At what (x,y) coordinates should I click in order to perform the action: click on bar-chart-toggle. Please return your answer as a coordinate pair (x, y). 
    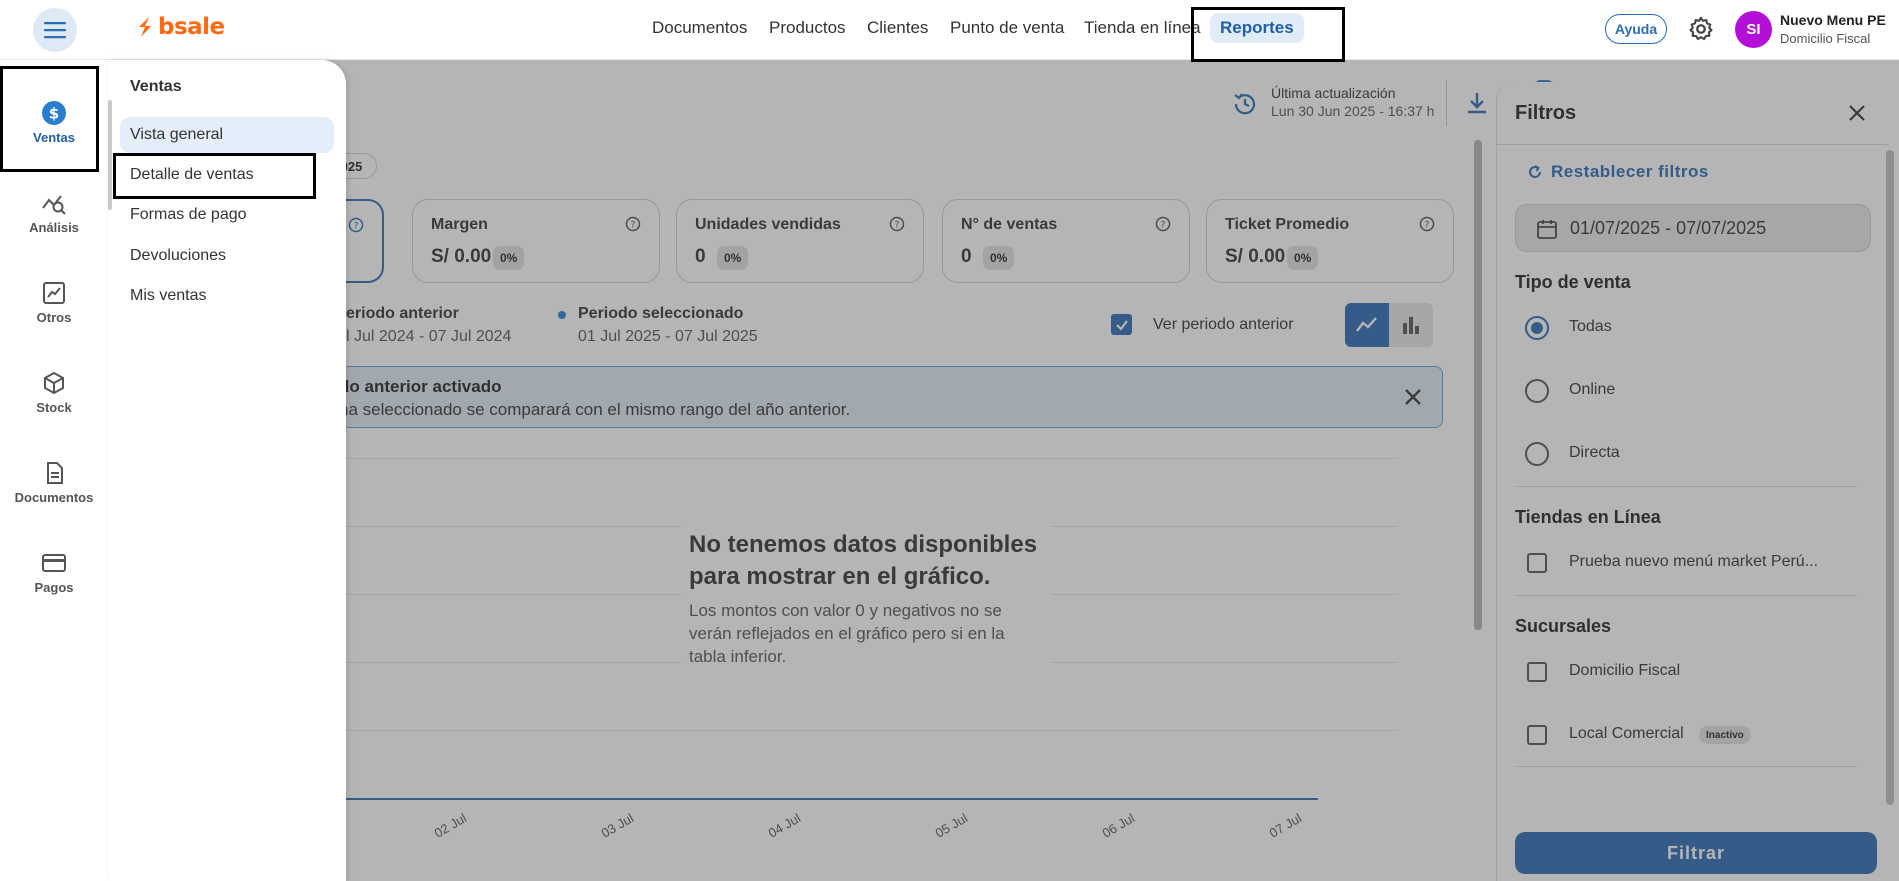
    Looking at the image, I should click on (1411, 325).